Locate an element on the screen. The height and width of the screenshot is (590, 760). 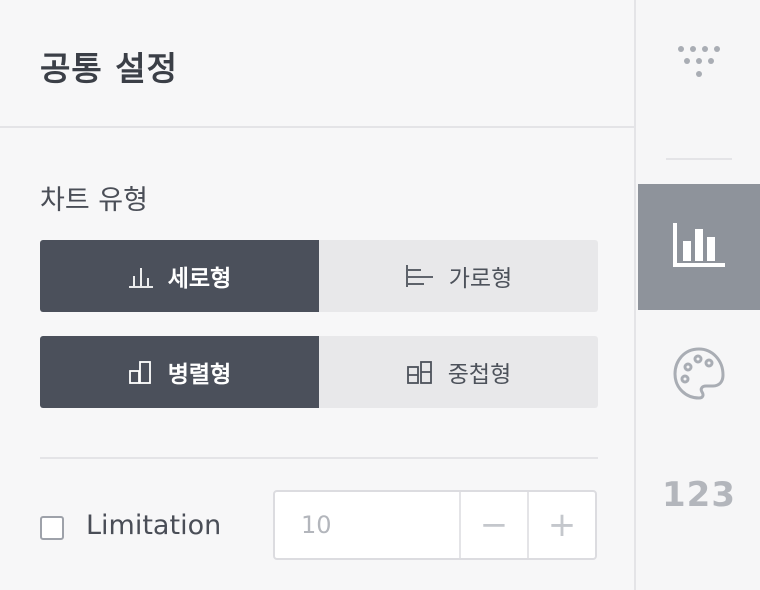
limitation-stepper: − + is located at coordinates (435, 525).